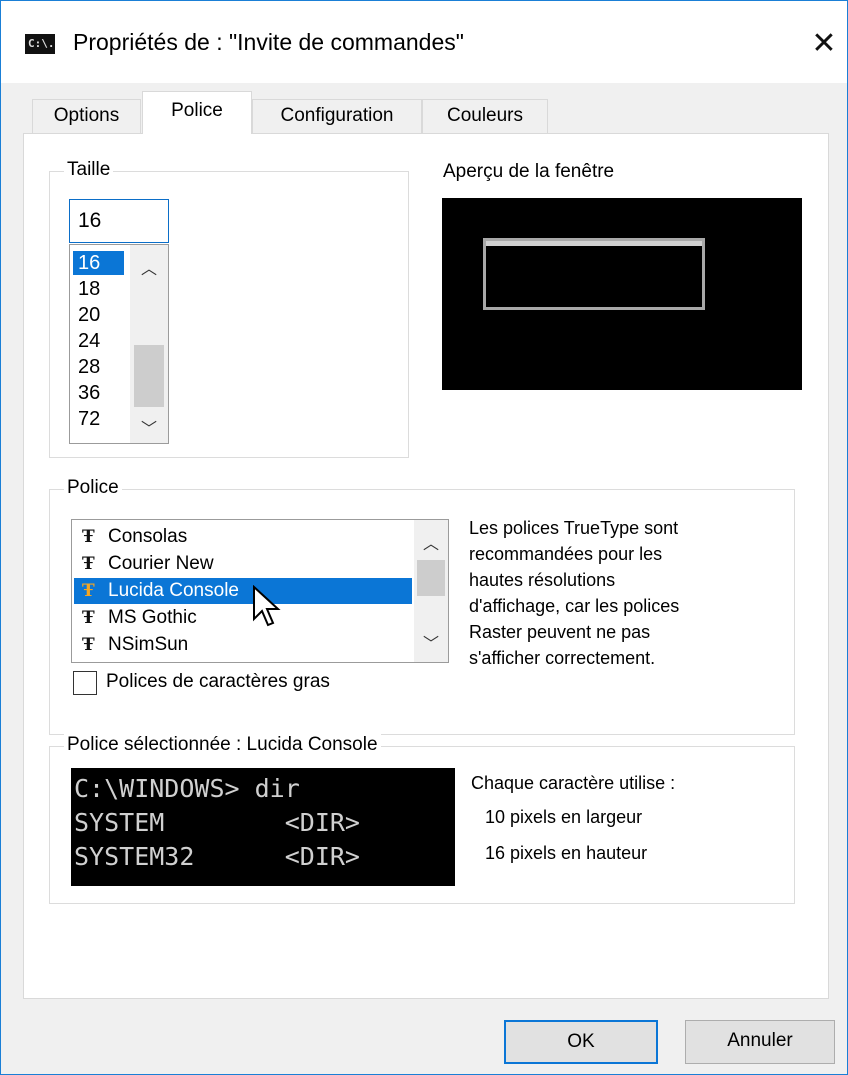 This screenshot has width=848, height=1075. What do you see at coordinates (222, 745) in the screenshot?
I see `selected-font-label: Police sélectionnée : Lucida Console` at bounding box center [222, 745].